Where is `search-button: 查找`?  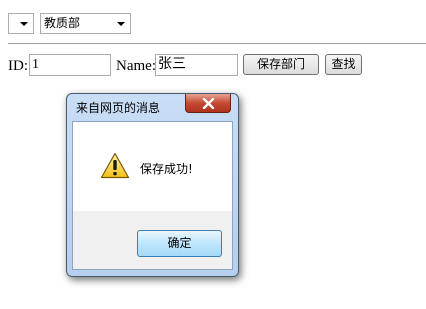 search-button: 查找 is located at coordinates (343, 64).